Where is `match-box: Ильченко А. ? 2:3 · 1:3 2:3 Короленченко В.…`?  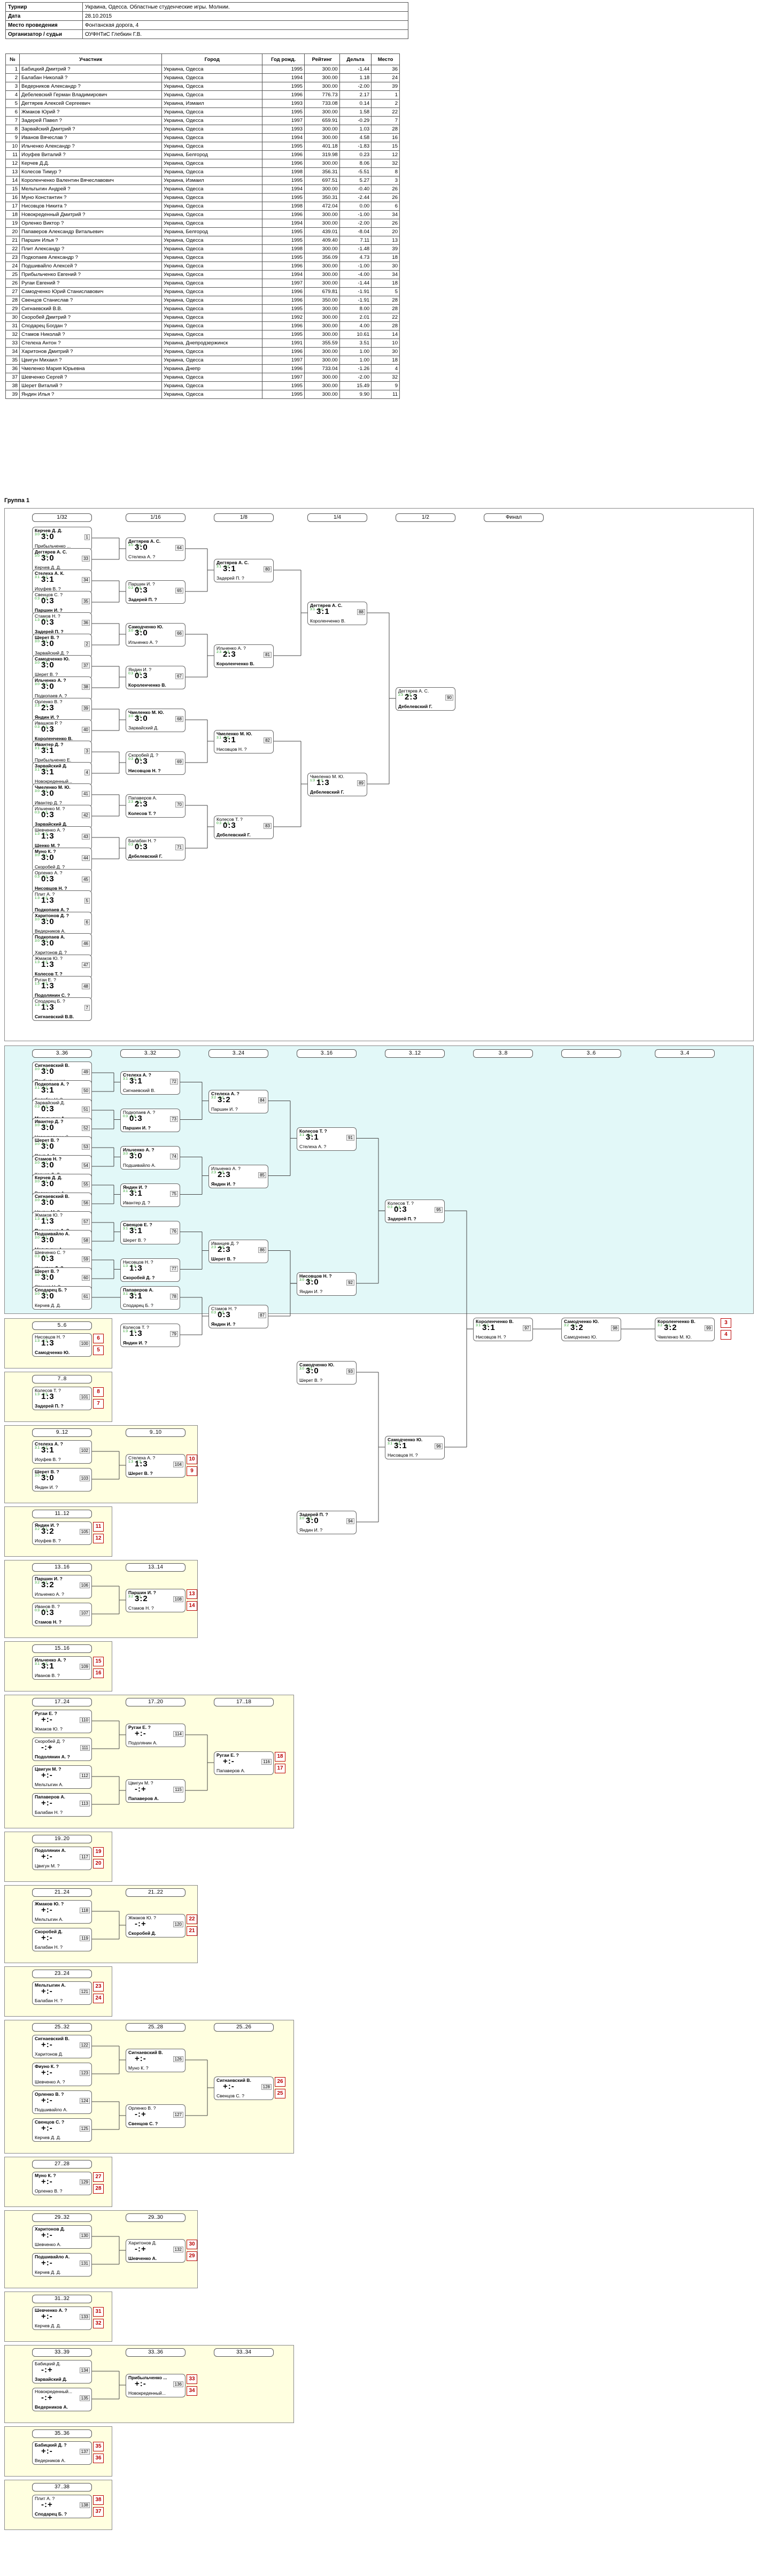 match-box: Ильченко А. ? 2:3 · 1:3 2:3 Короленченко В.… is located at coordinates (244, 656).